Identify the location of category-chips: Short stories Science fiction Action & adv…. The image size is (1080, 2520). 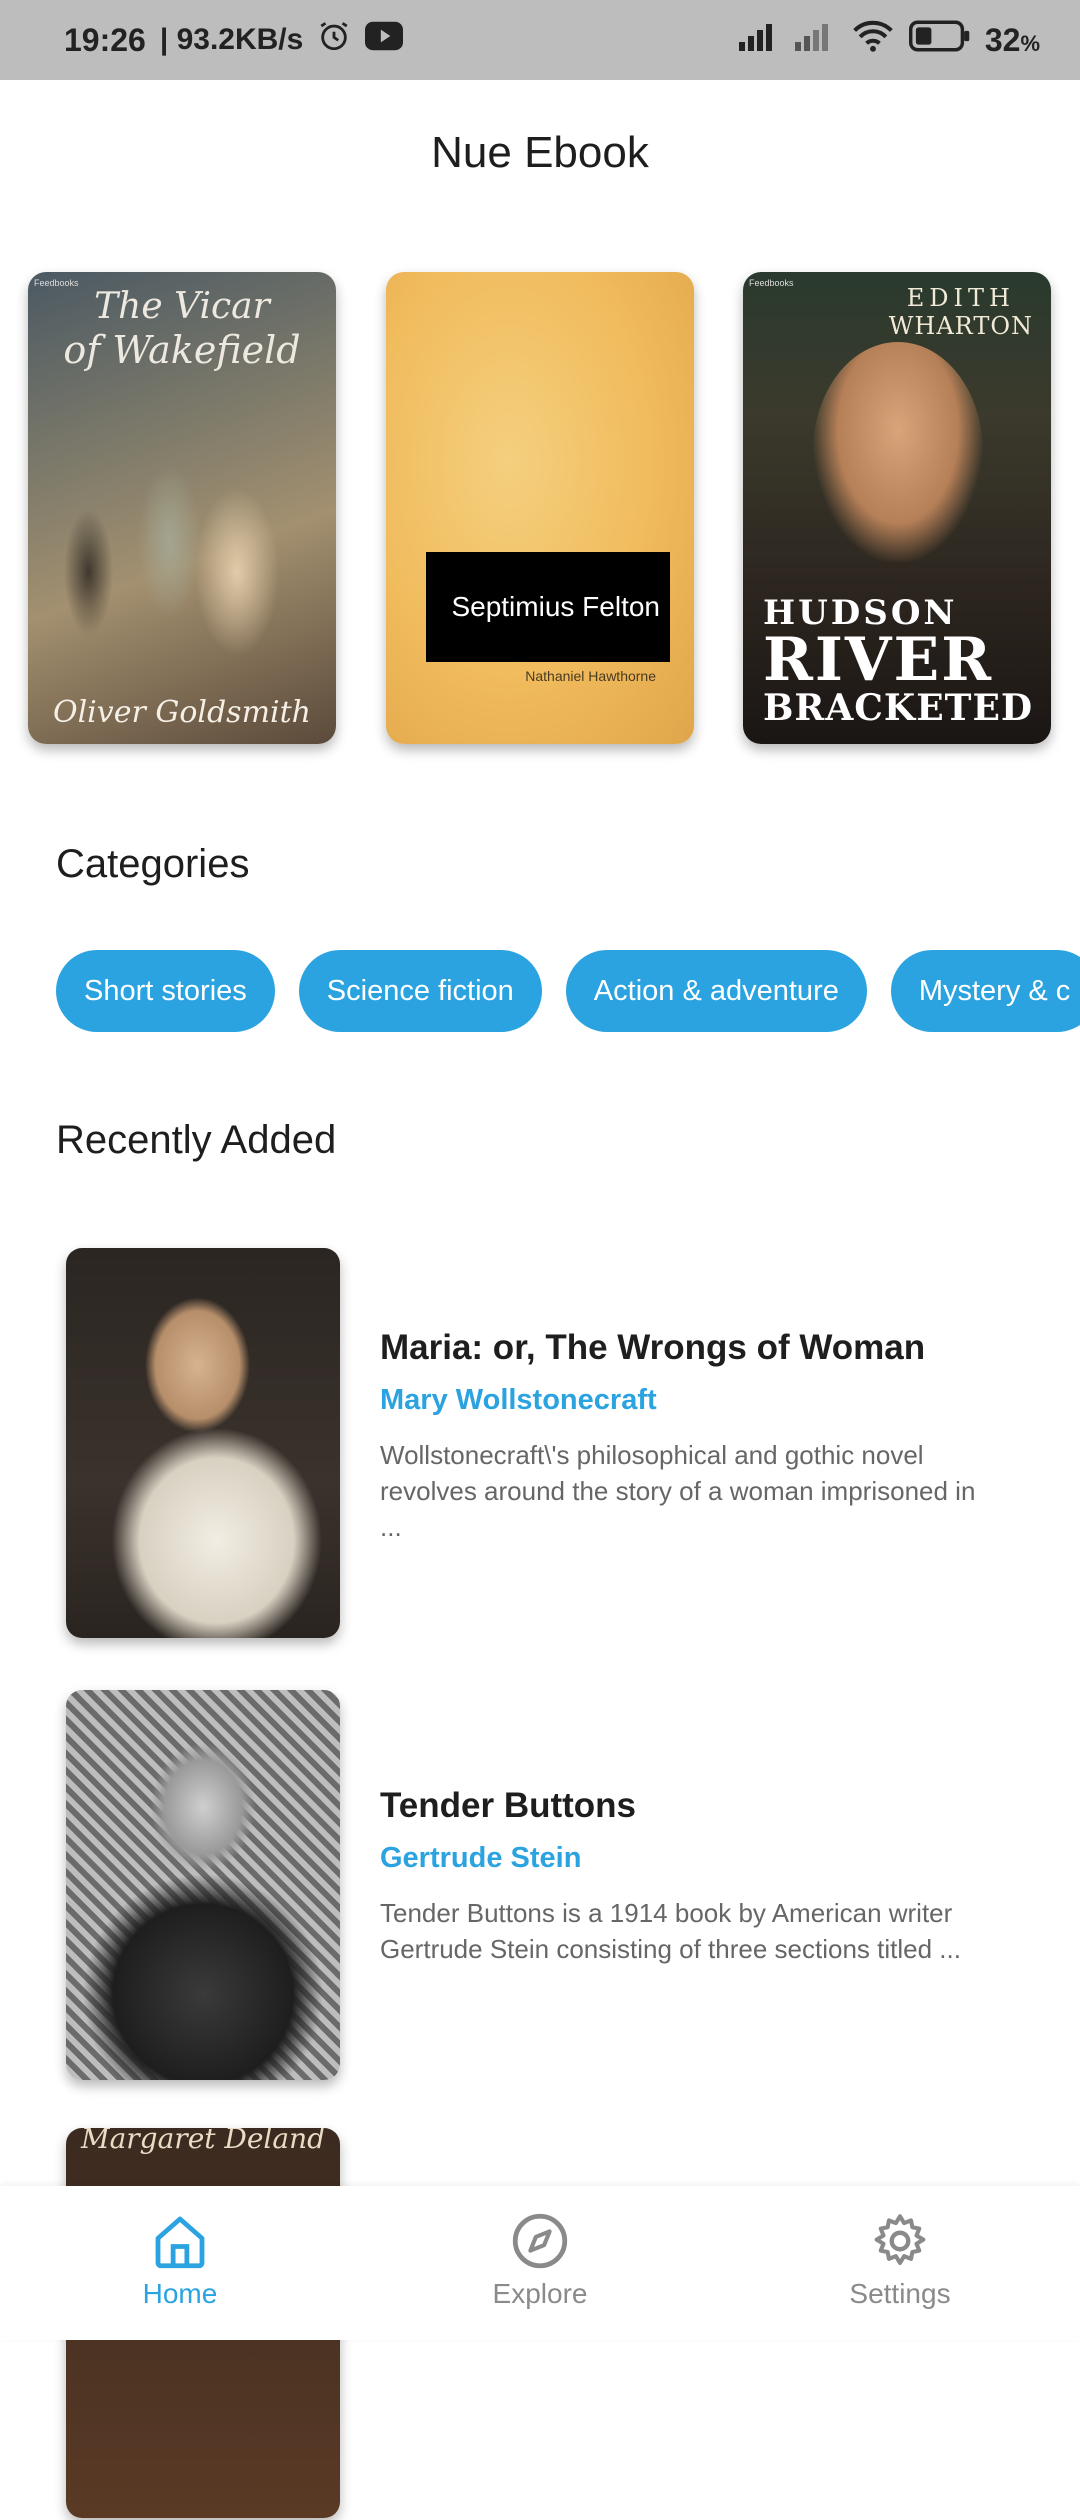
(568, 991).